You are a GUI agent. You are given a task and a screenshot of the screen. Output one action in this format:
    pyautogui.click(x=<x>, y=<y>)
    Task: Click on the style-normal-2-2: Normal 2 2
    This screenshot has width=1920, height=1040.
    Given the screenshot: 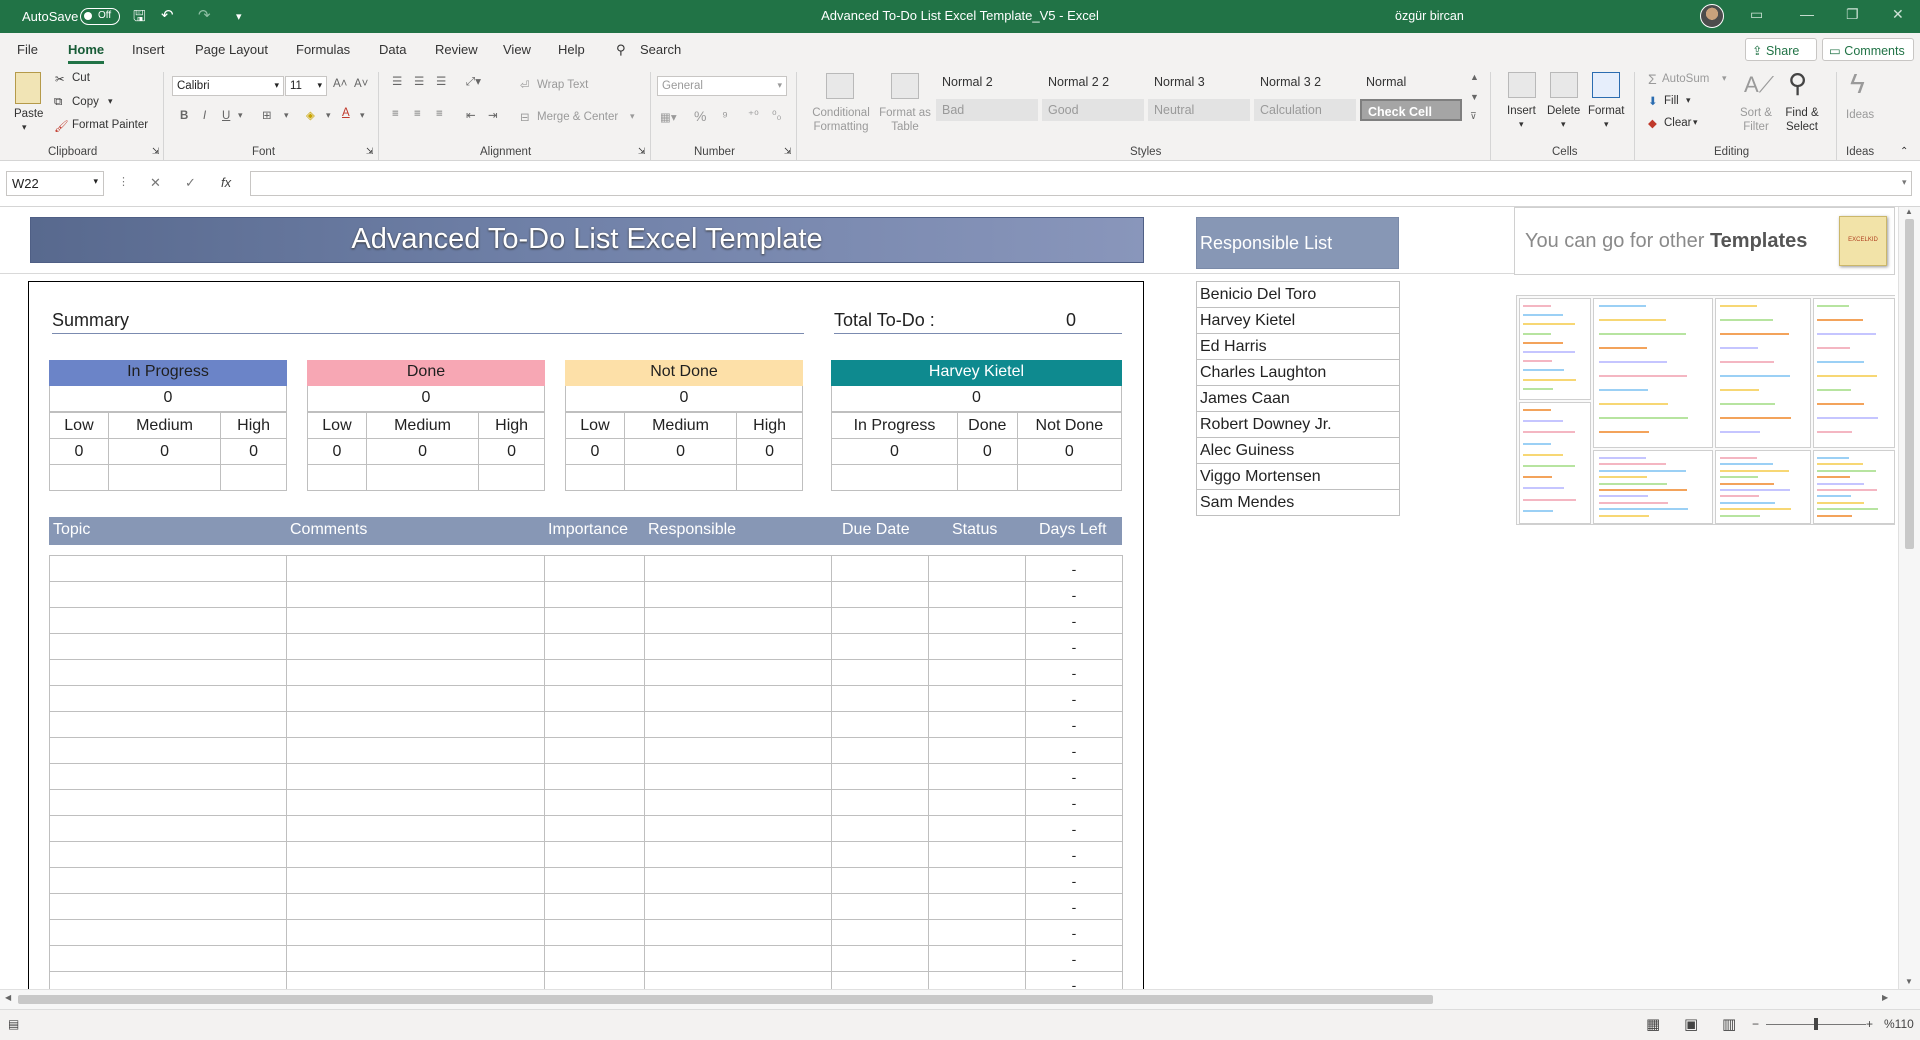 What is the action you would take?
    pyautogui.click(x=1093, y=82)
    